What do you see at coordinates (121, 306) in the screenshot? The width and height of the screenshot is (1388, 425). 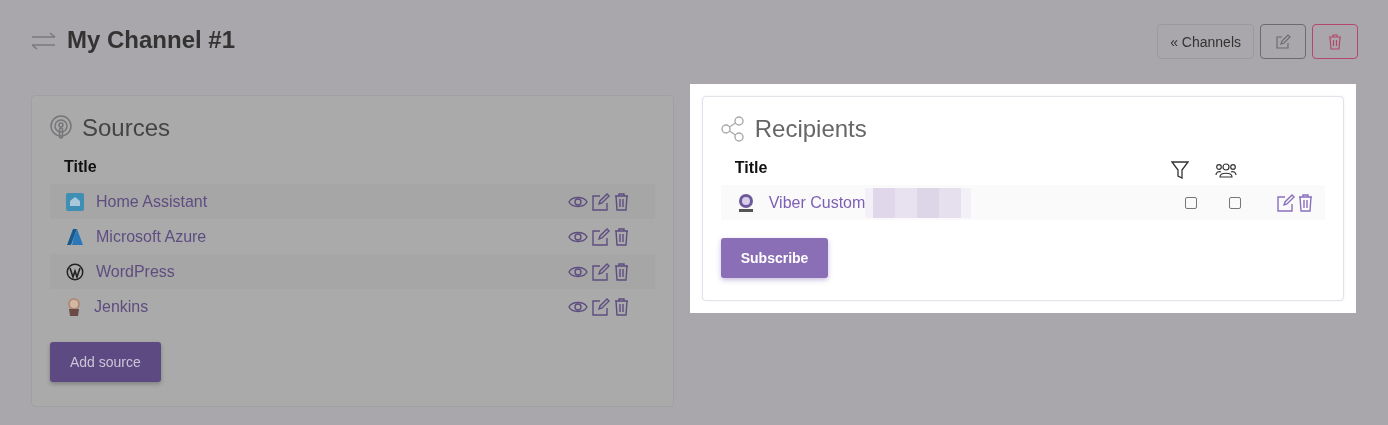 I see `source-link: Jenkins` at bounding box center [121, 306].